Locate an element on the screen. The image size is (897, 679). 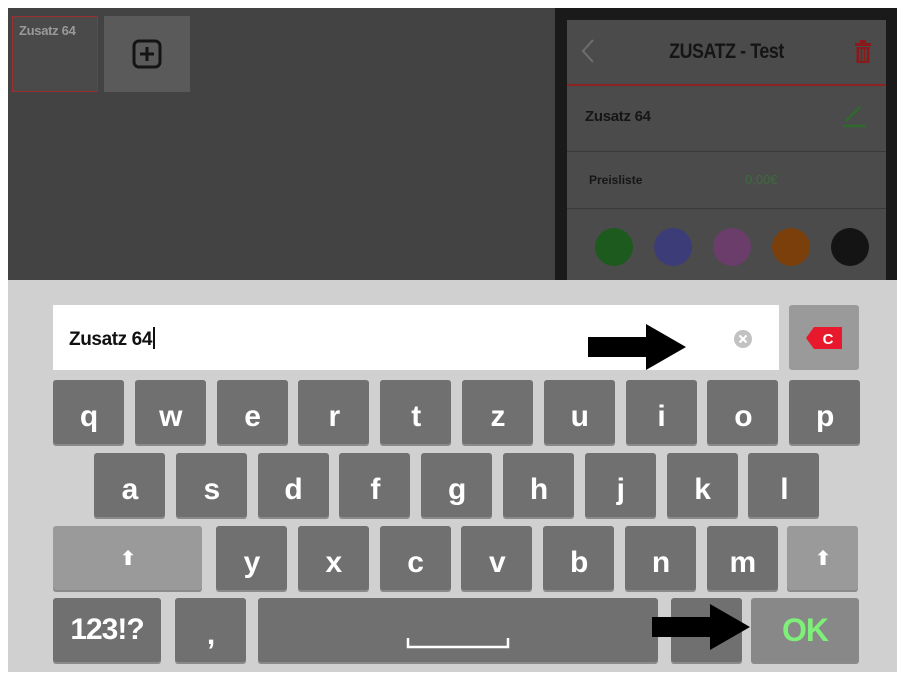
color-picker is located at coordinates (726, 248).